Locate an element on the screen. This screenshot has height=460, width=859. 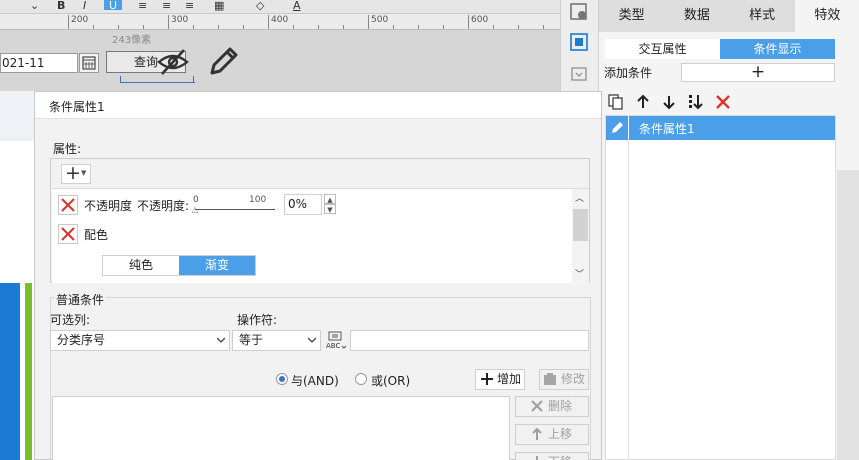
selection-guide is located at coordinates (157, 82).